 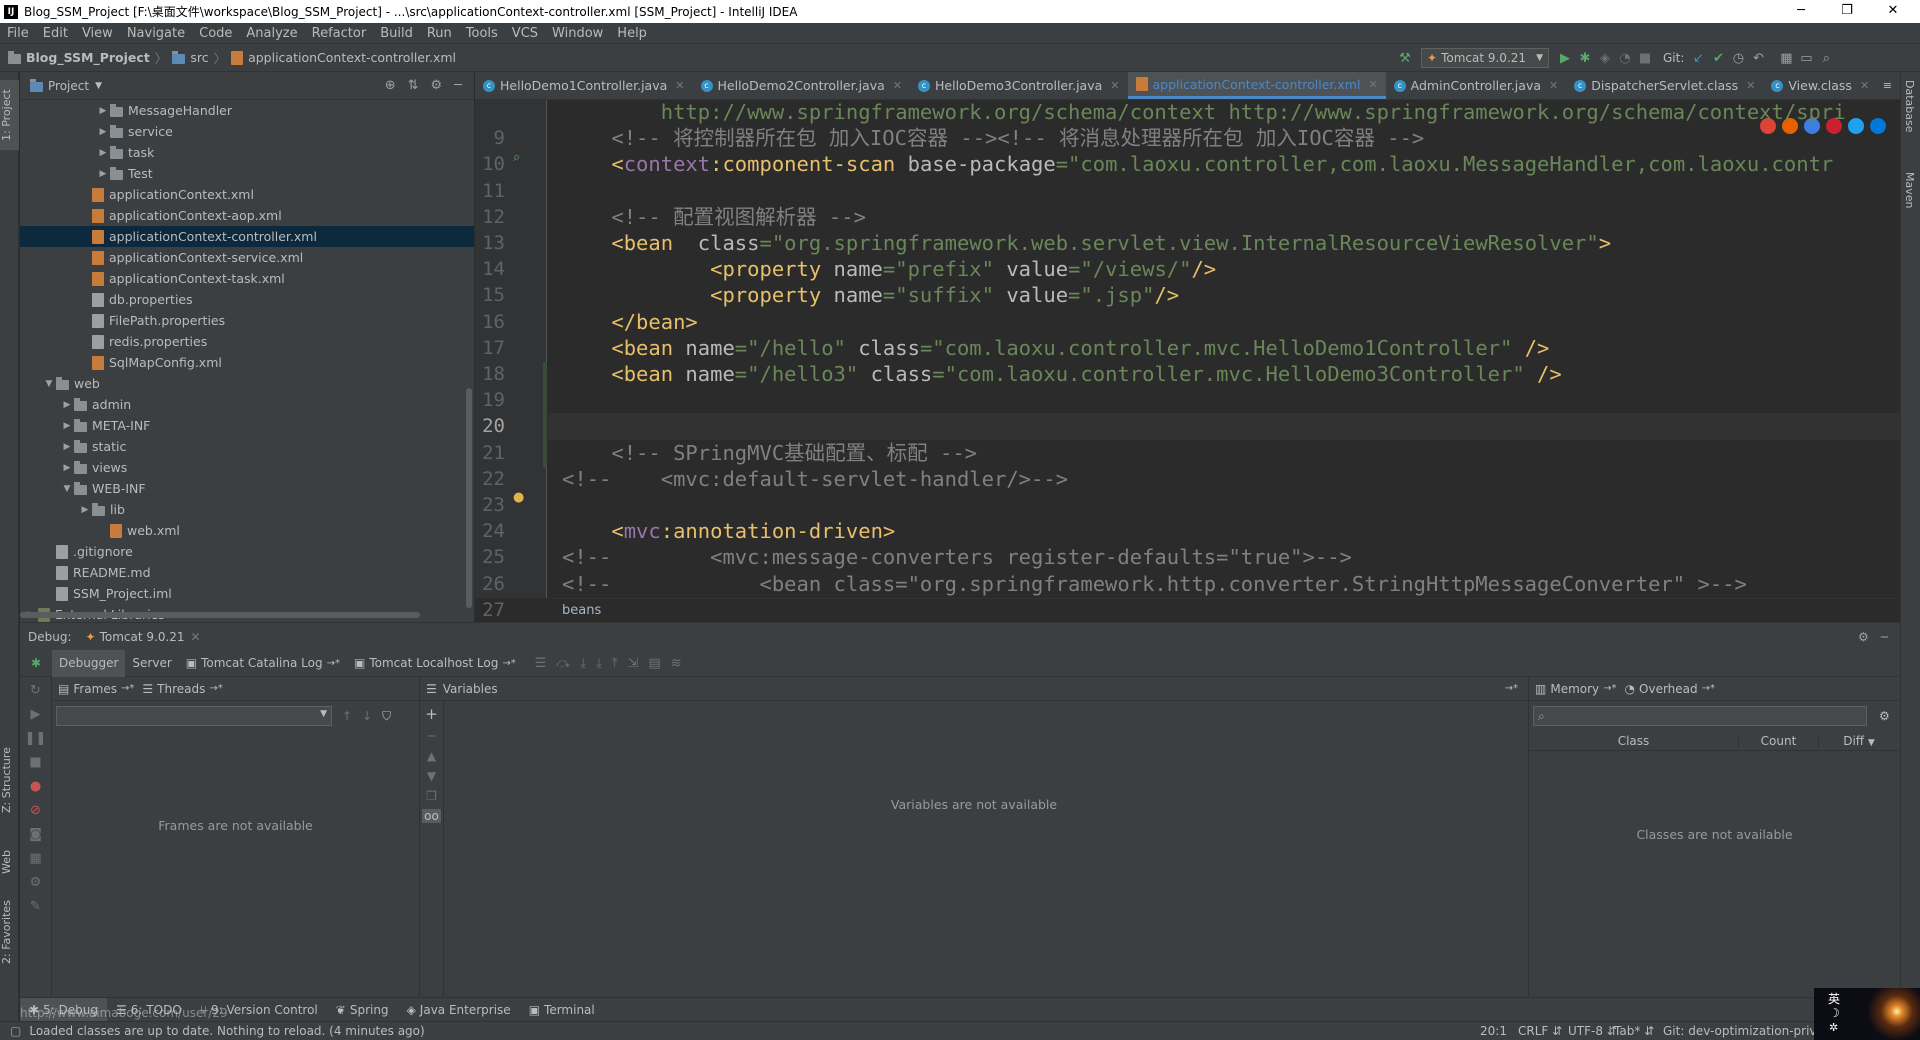 I want to click on chevron-down-icon: ▼, so click(x=98, y=86).